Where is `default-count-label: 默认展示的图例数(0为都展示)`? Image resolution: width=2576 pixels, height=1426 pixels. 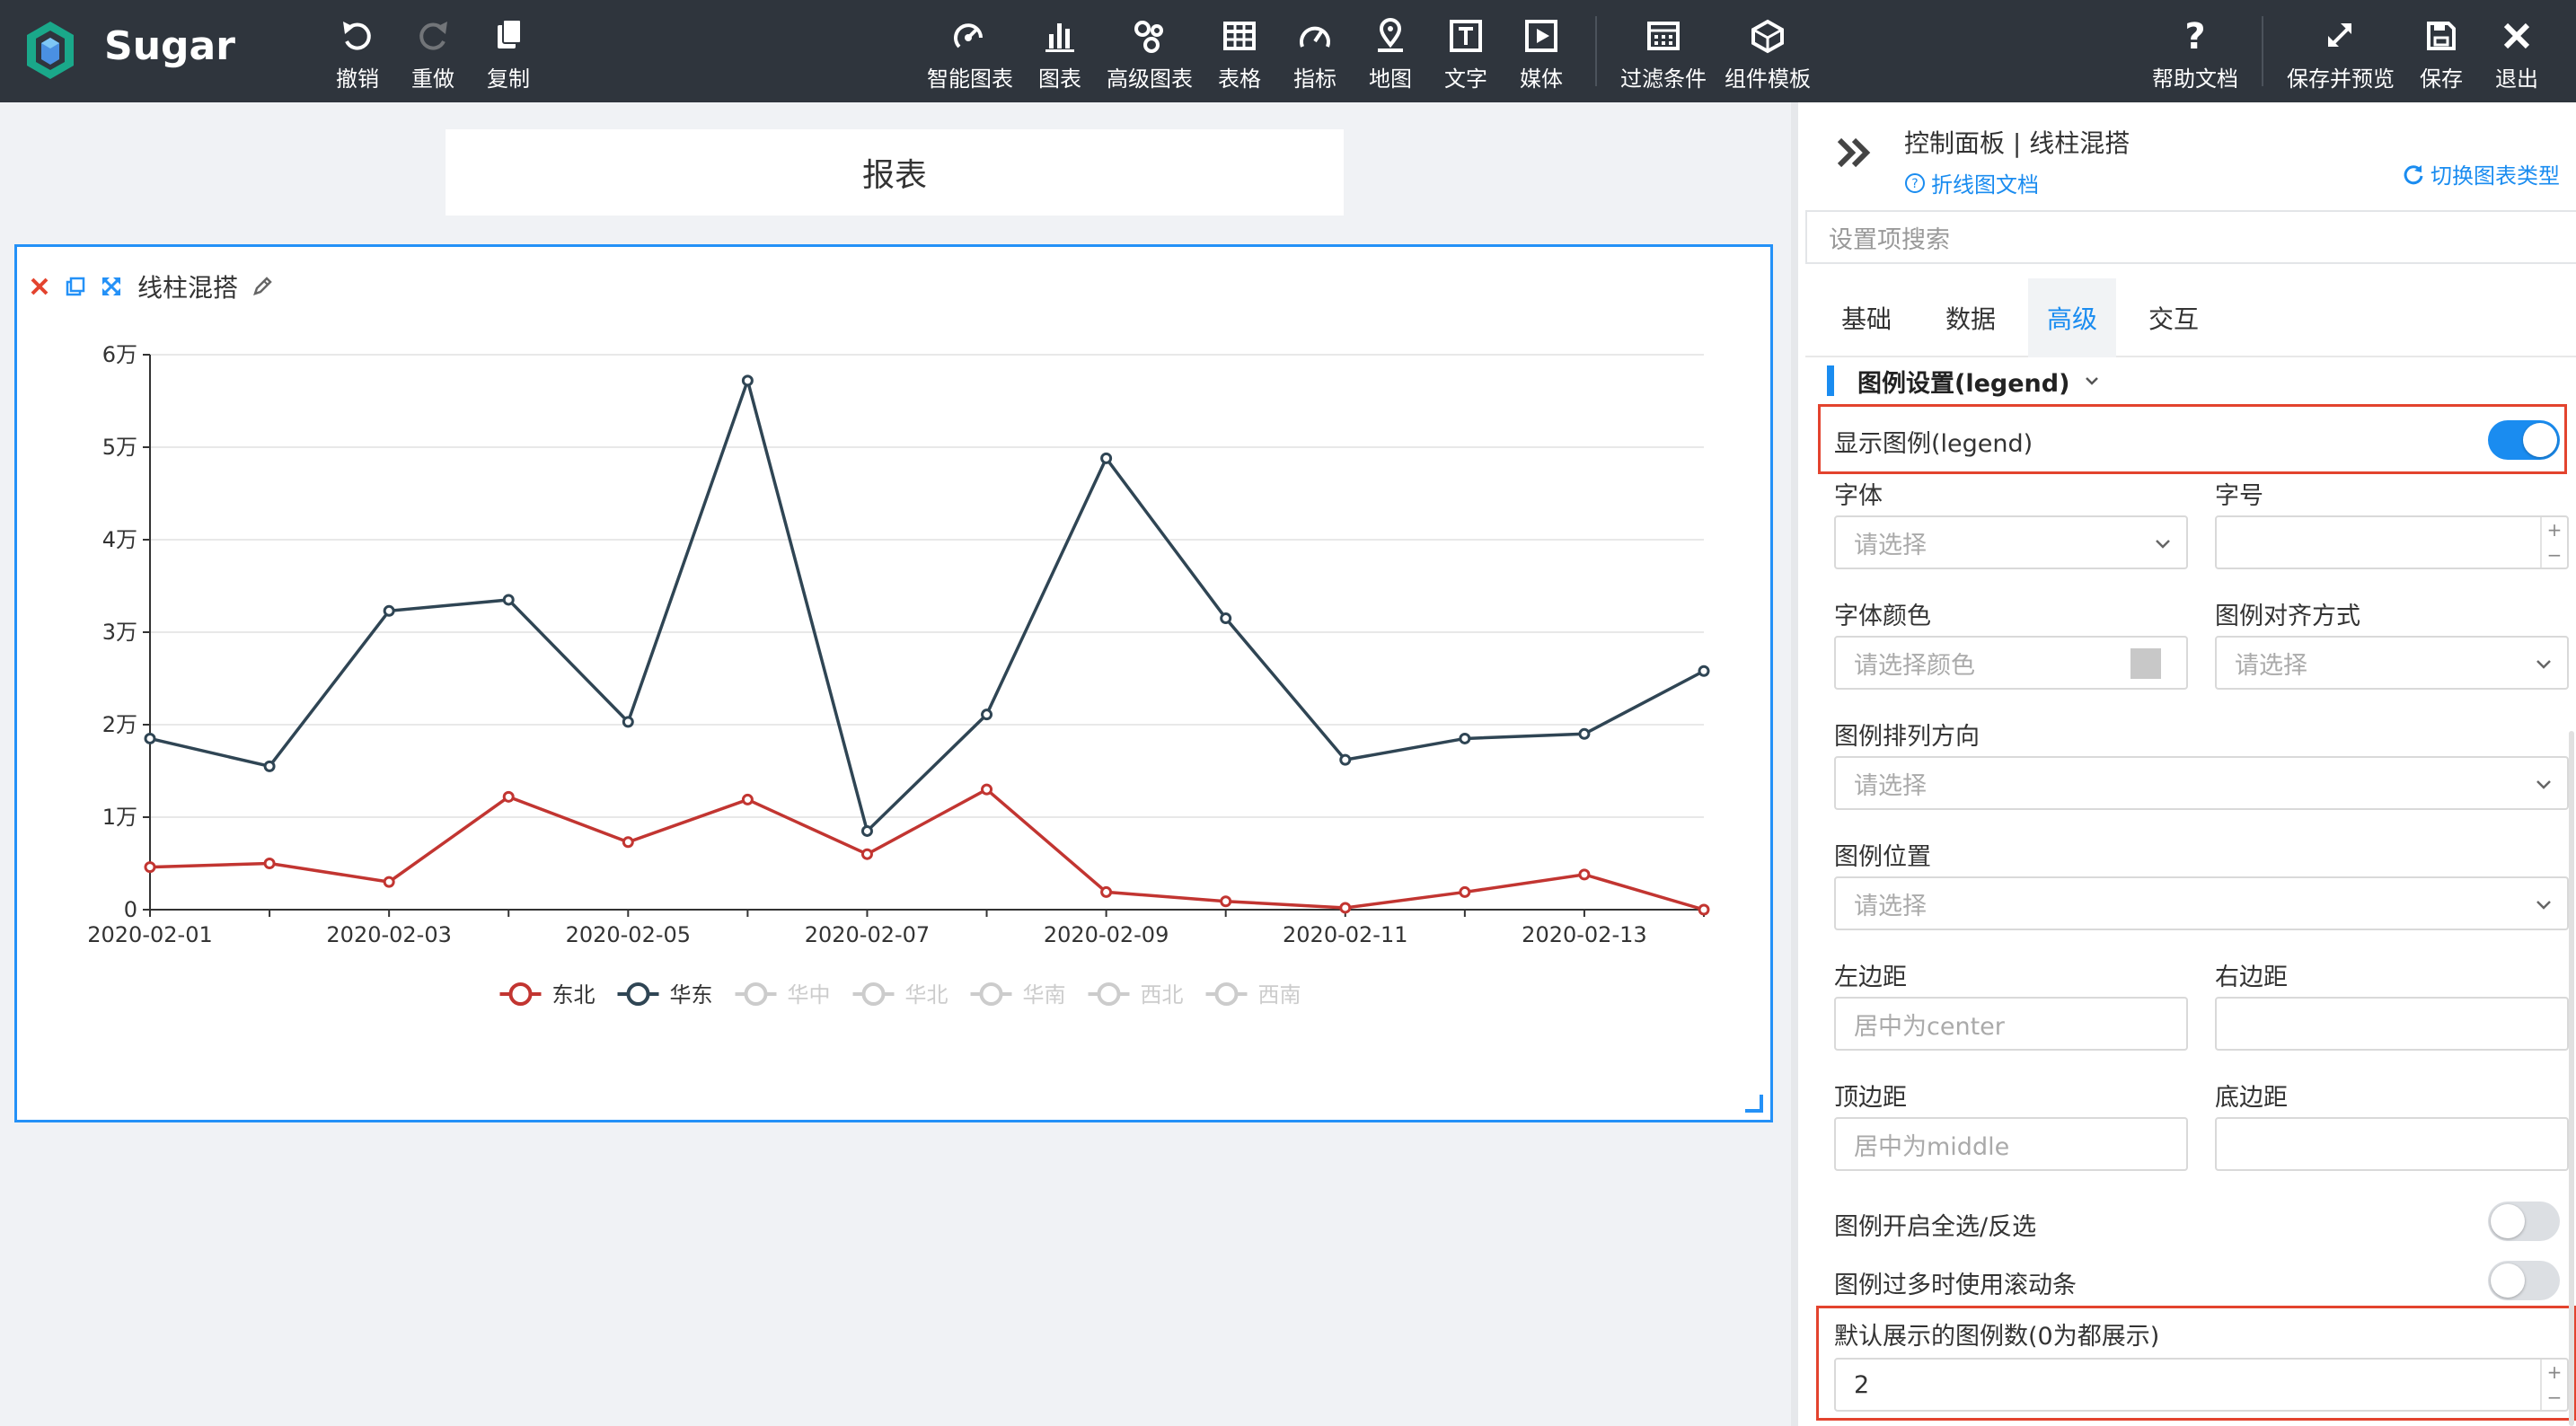
default-count-label: 默认展示的图例数(0为都展示) is located at coordinates (1997, 1337).